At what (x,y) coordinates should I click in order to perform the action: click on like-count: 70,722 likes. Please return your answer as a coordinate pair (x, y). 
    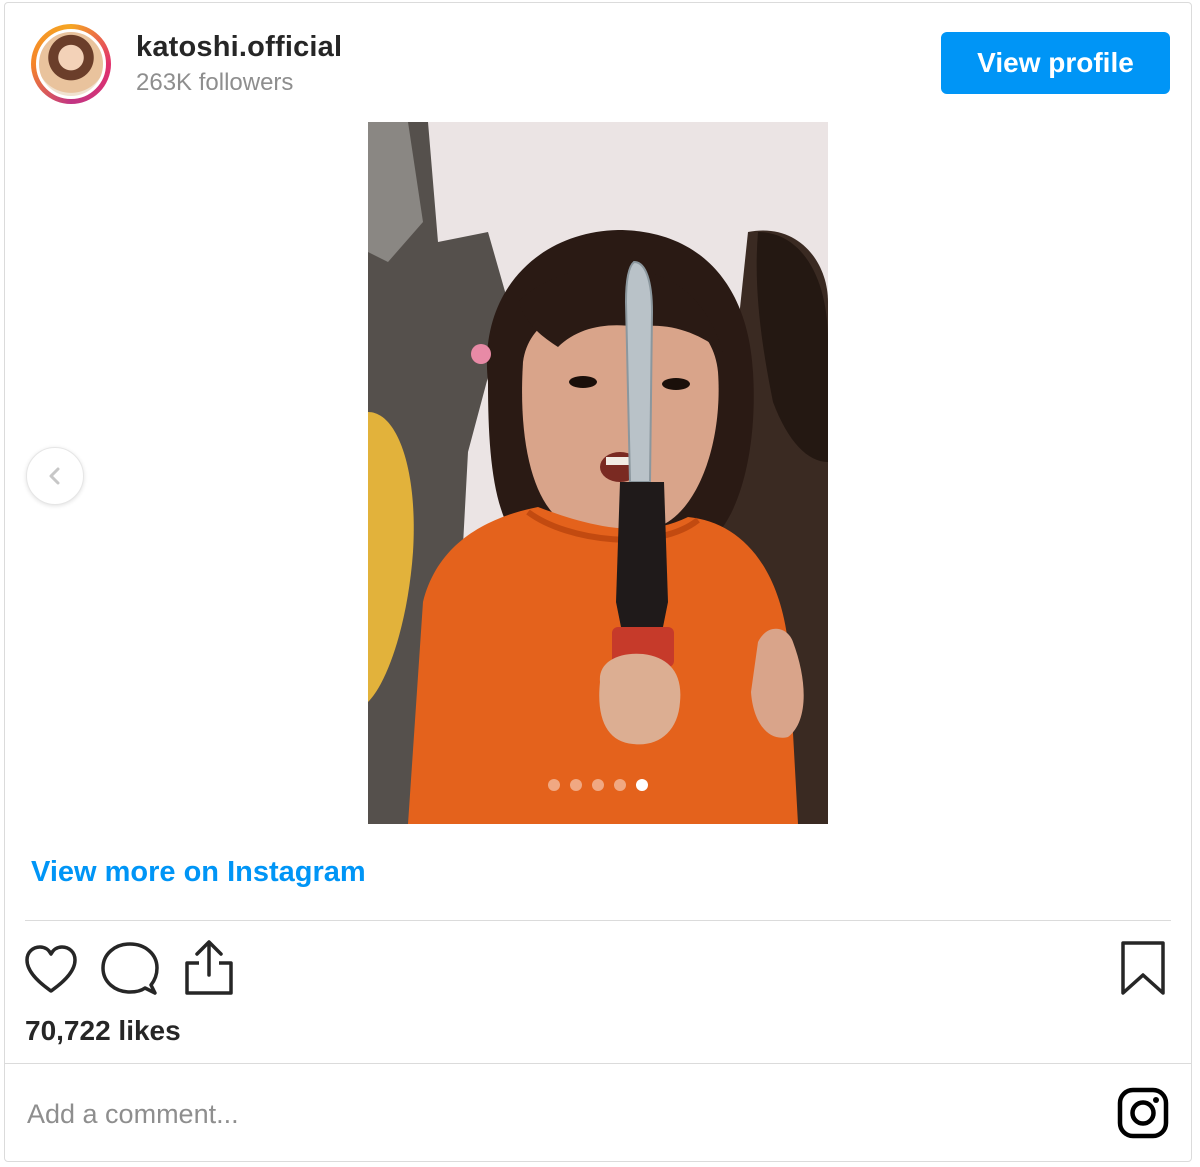
    Looking at the image, I should click on (103, 1030).